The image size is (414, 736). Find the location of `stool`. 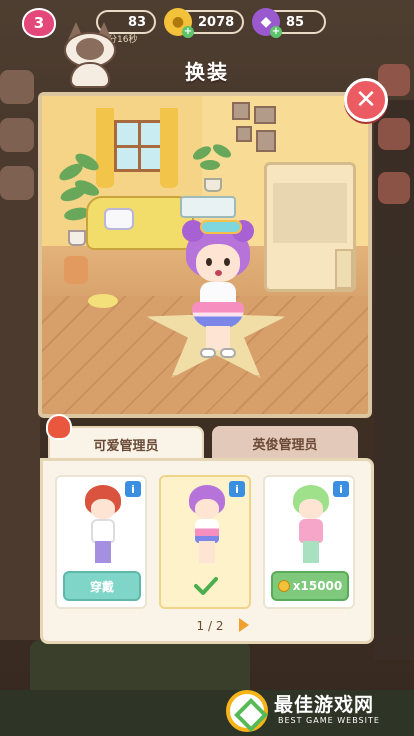

stool is located at coordinates (76, 270).